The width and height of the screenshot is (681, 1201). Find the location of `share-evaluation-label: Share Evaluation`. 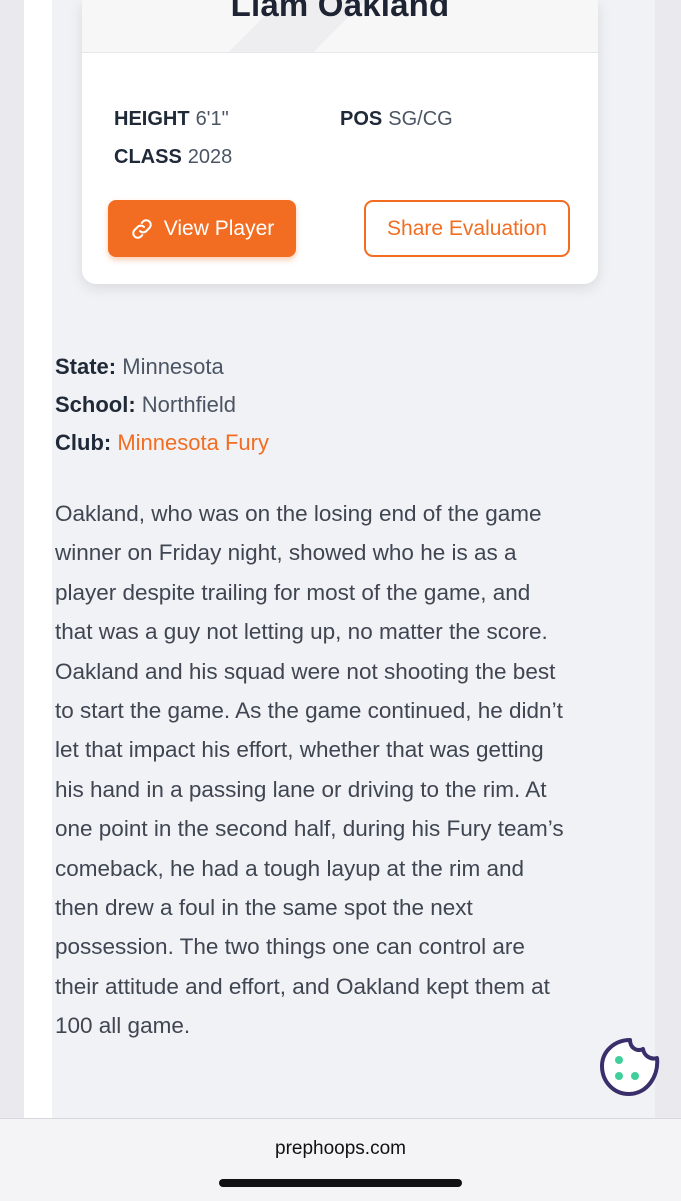

share-evaluation-label: Share Evaluation is located at coordinates (467, 228).